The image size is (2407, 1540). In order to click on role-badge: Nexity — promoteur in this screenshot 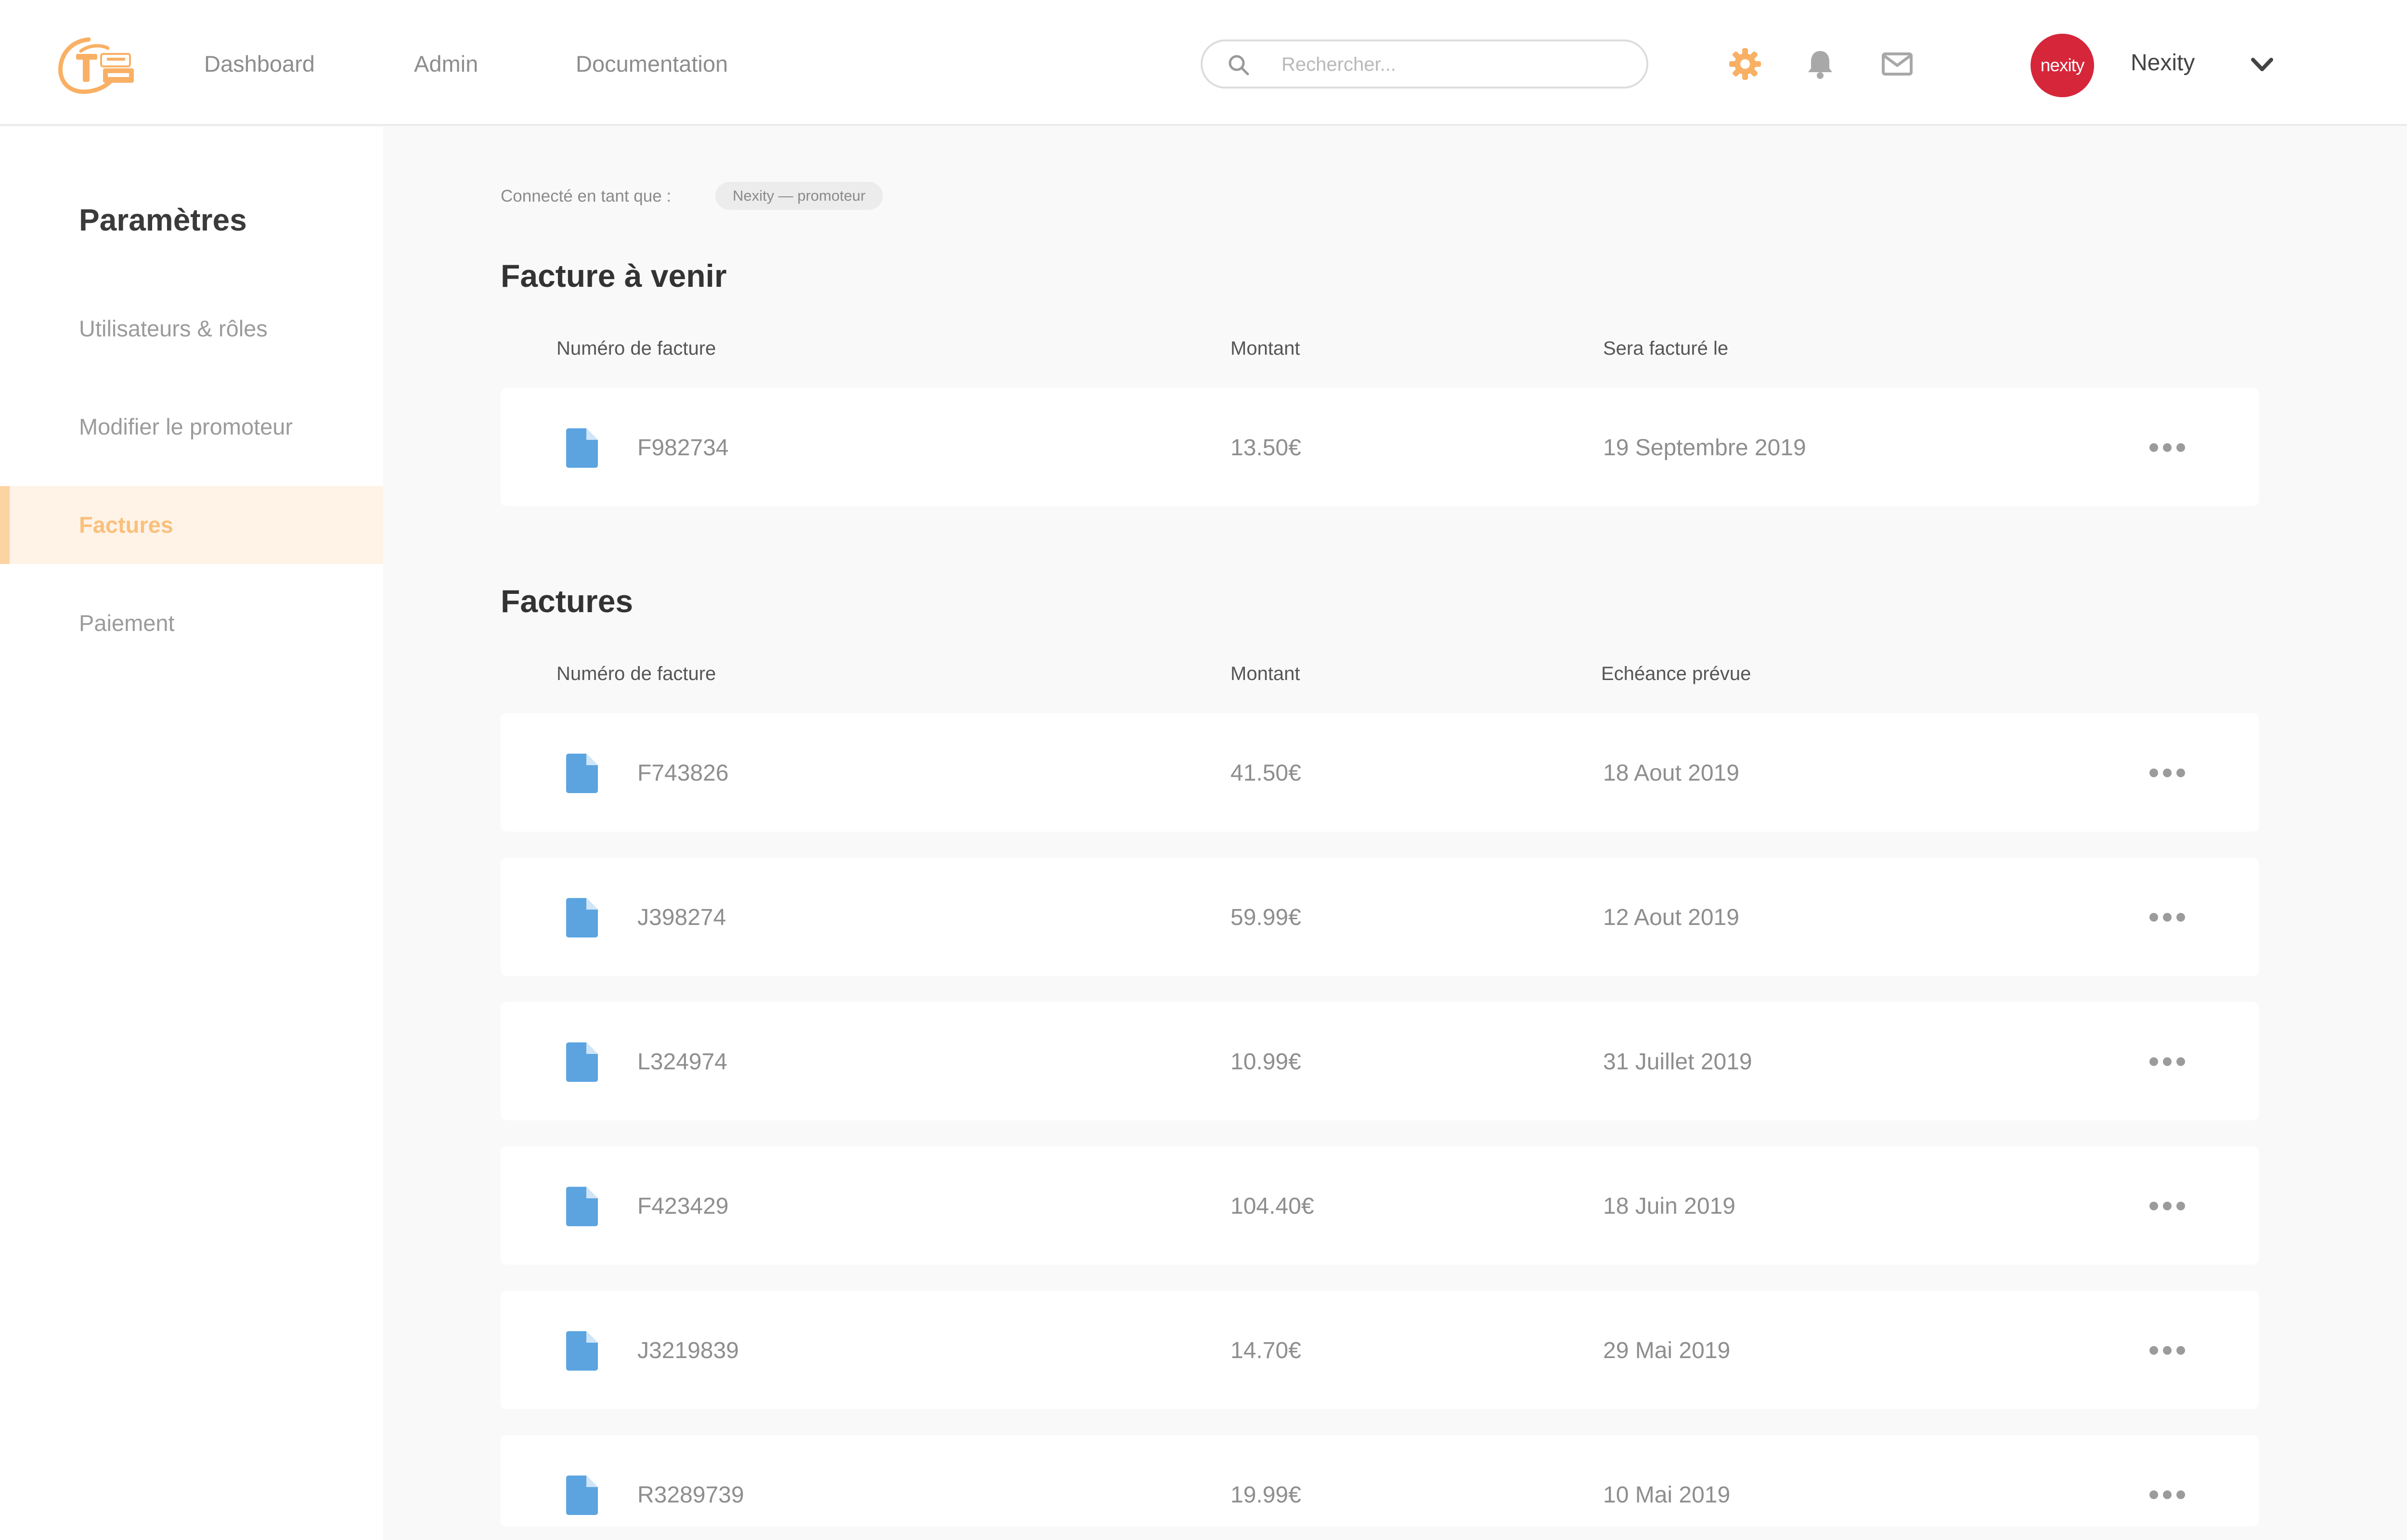, I will do `click(799, 196)`.